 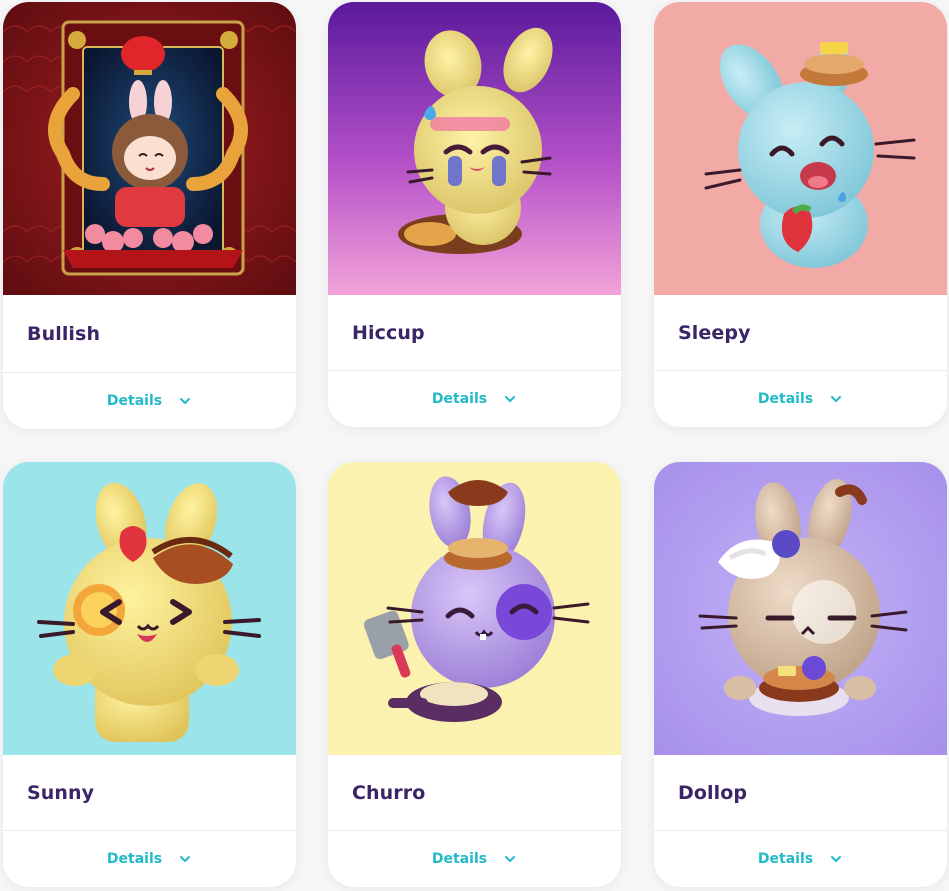 I want to click on character-card: Dollop Details, so click(x=800, y=674).